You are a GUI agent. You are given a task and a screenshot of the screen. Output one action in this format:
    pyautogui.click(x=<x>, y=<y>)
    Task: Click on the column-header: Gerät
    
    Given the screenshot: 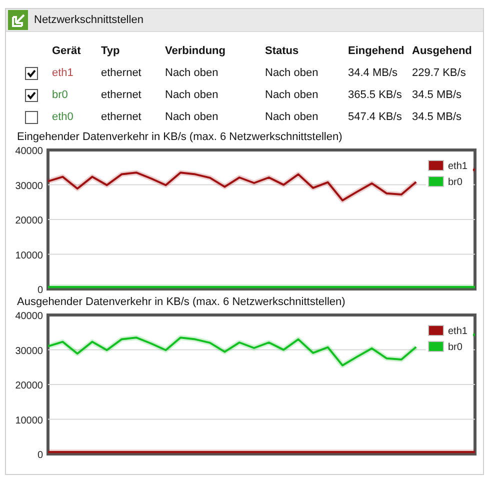 What is the action you would take?
    pyautogui.click(x=67, y=51)
    